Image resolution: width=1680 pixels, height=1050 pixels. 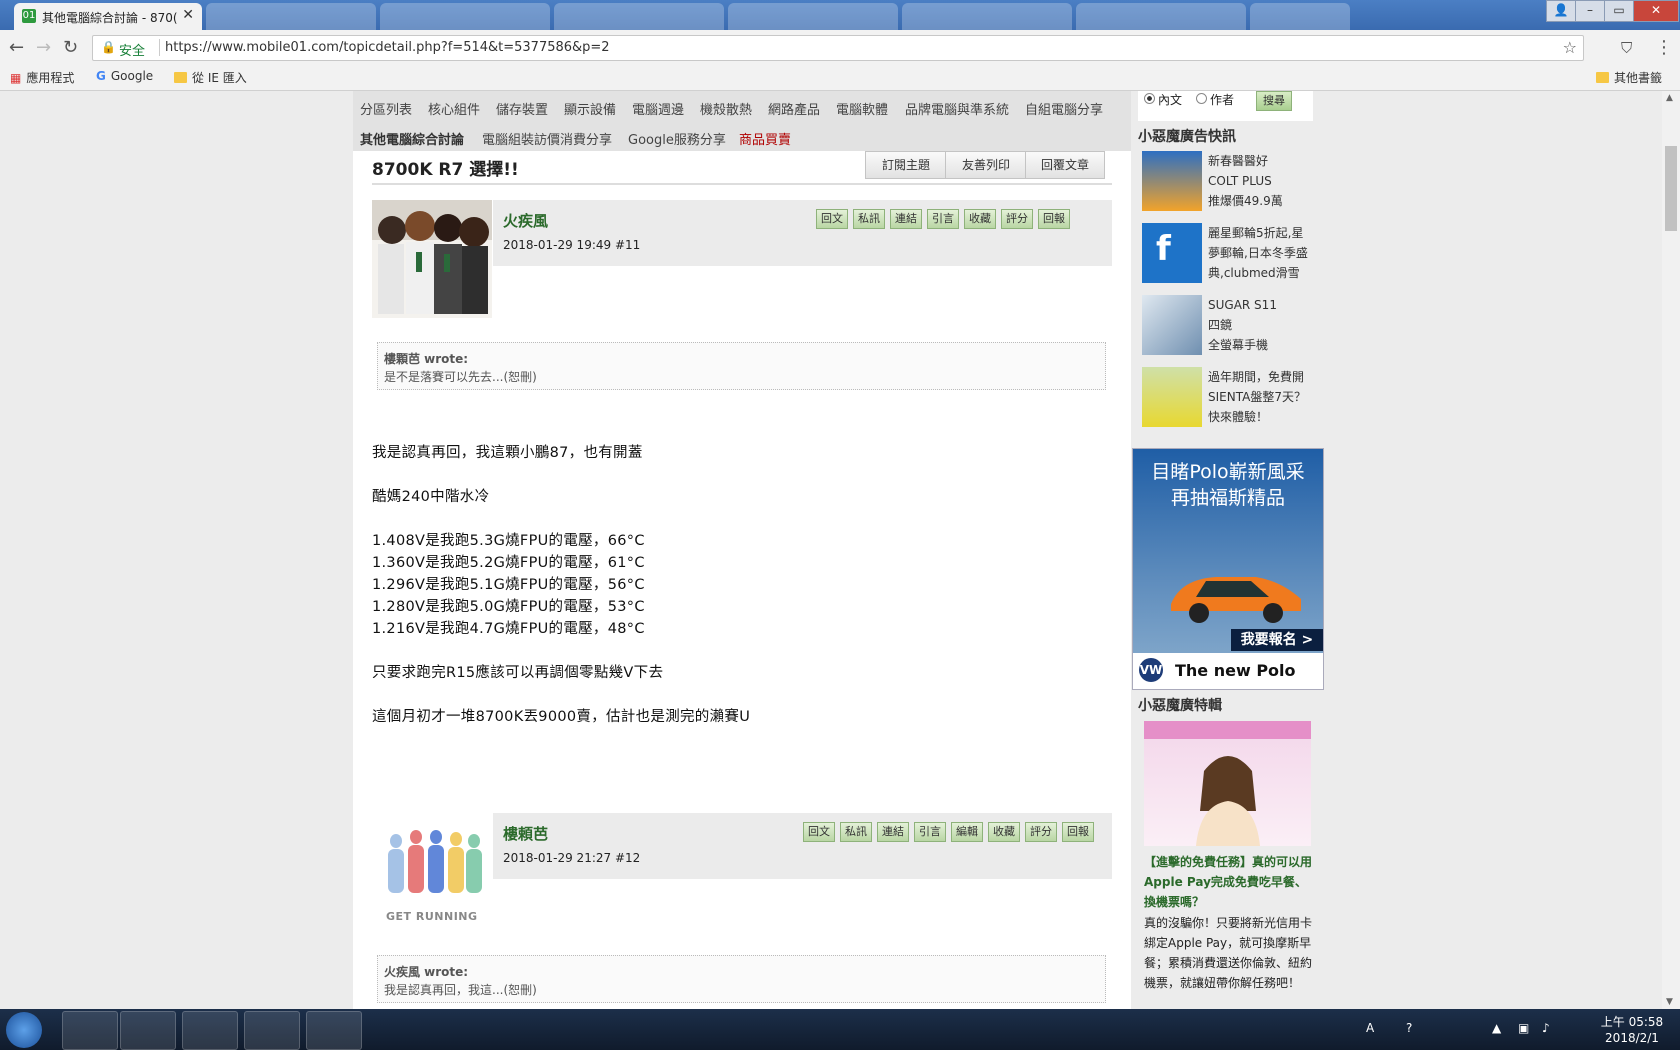 What do you see at coordinates (90, 1030) in the screenshot?
I see `file-explorer-icon` at bounding box center [90, 1030].